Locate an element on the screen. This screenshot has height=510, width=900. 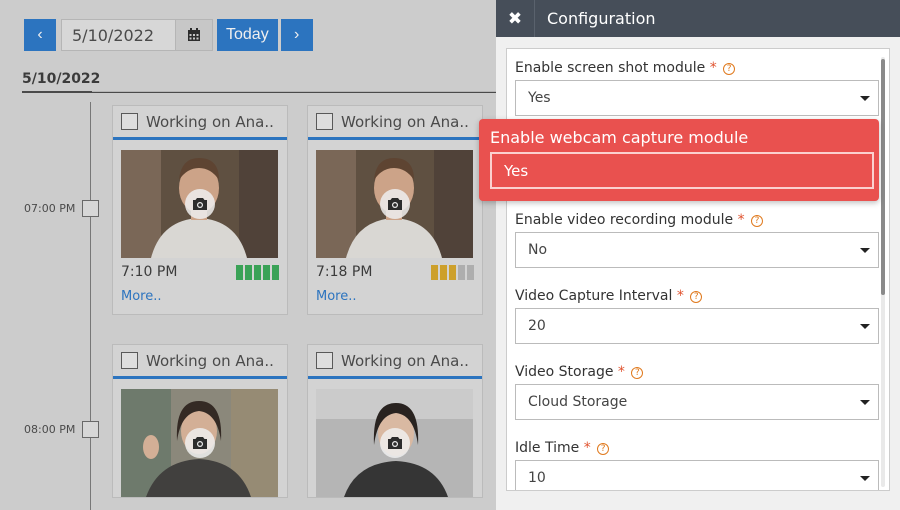
chevron-right-icon: › is located at coordinates (297, 34).